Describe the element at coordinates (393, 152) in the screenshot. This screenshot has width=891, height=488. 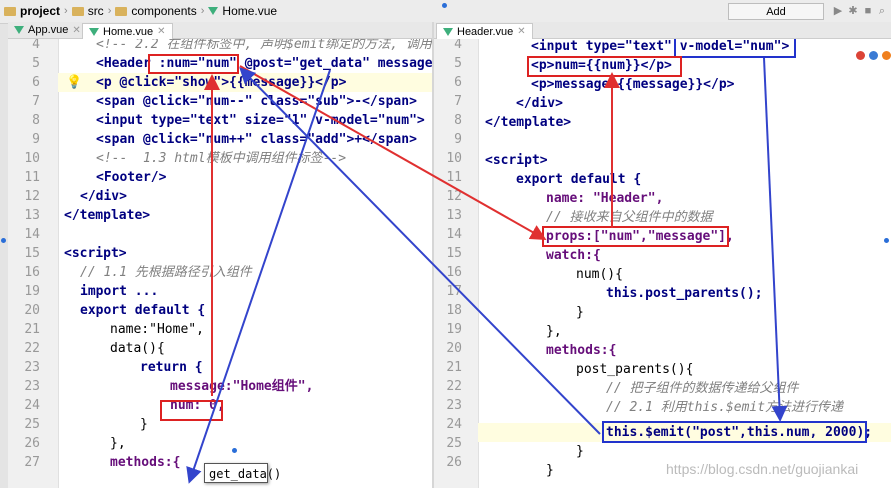
I see `arrow-prop-to-props` at that location.